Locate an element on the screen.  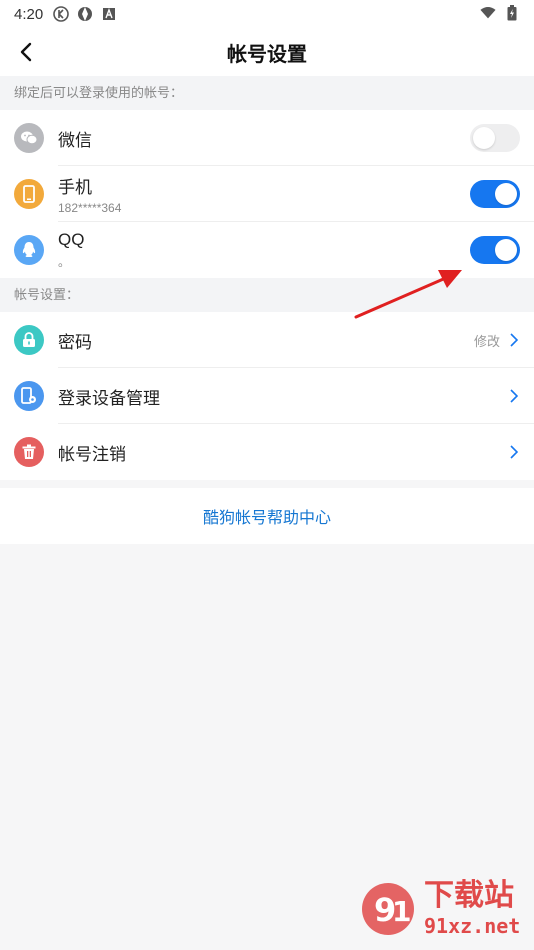
a-app-icon is located at coordinates (109, 14).